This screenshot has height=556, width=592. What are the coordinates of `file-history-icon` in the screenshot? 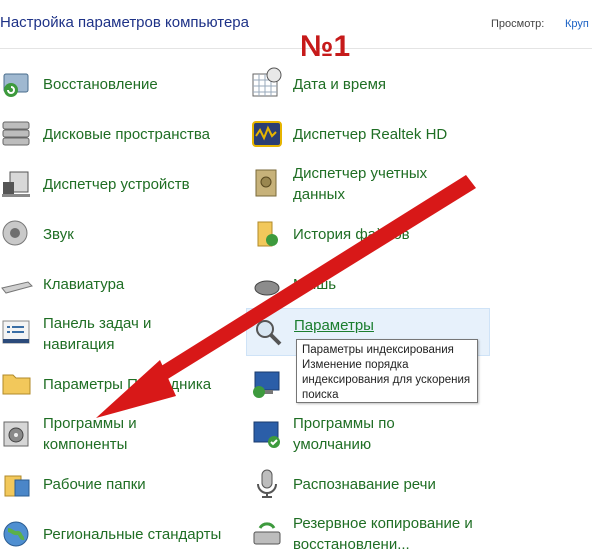 It's located at (267, 234).